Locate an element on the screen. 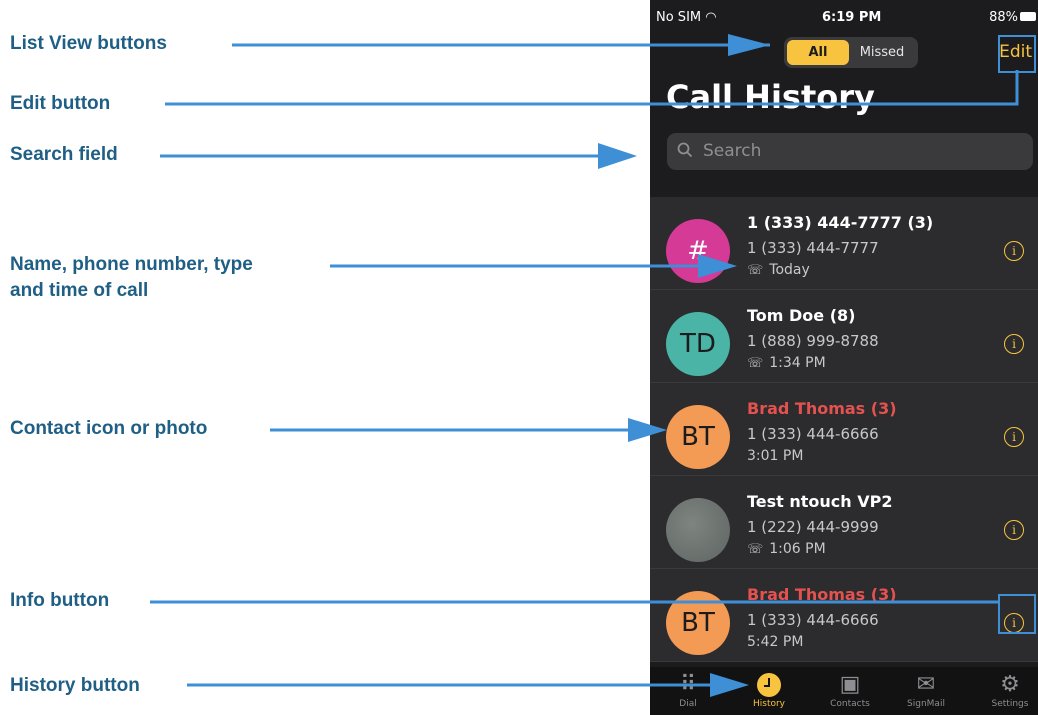 The height and width of the screenshot is (715, 1038). clock-icon is located at coordinates (769, 685).